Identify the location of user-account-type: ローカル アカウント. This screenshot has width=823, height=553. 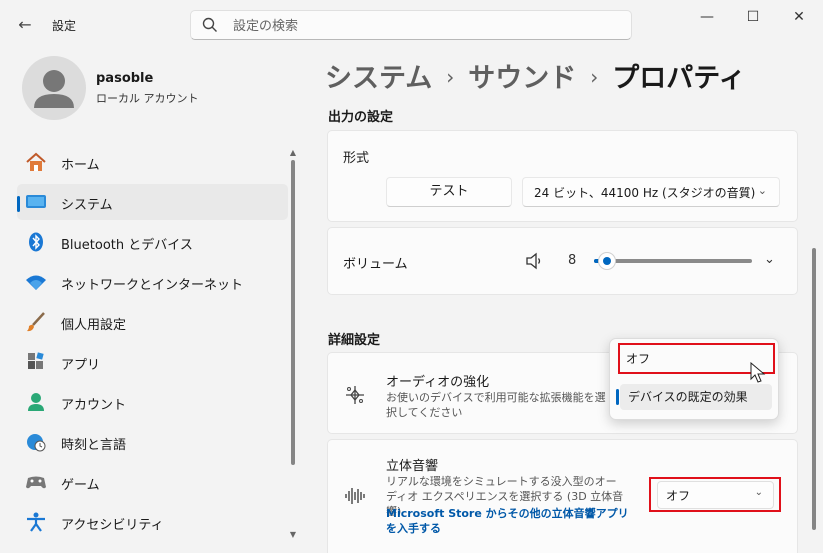
(147, 98).